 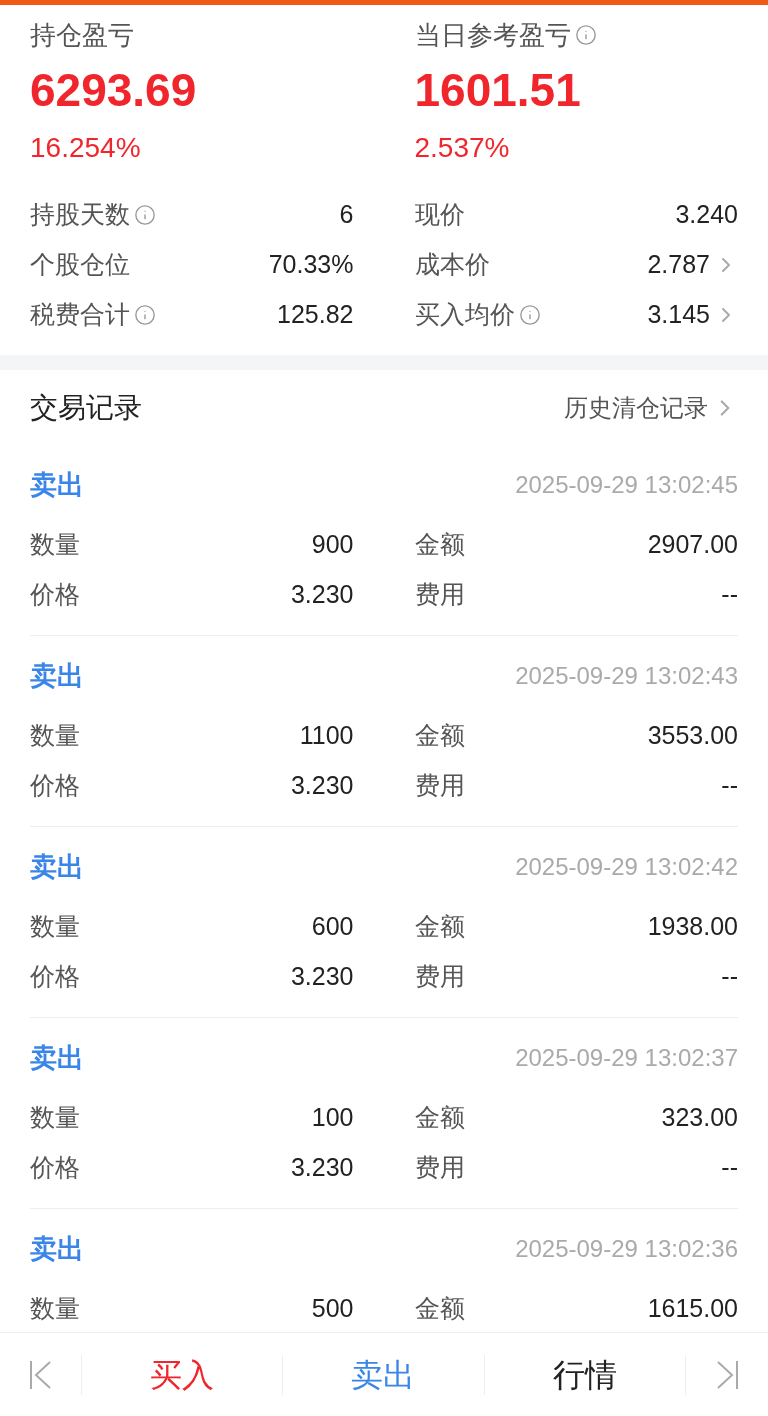 I want to click on field-value: 1100, so click(x=326, y=736).